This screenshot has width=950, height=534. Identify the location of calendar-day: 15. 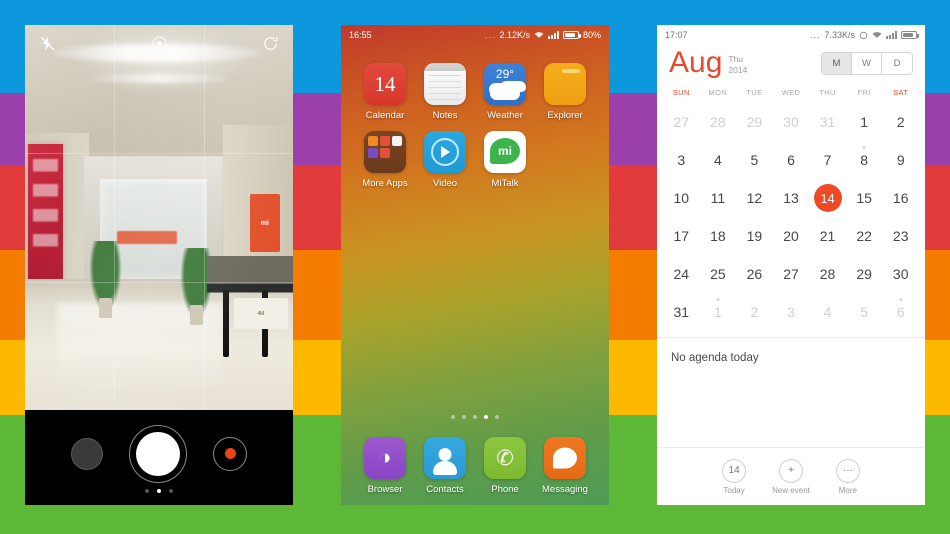
(864, 198).